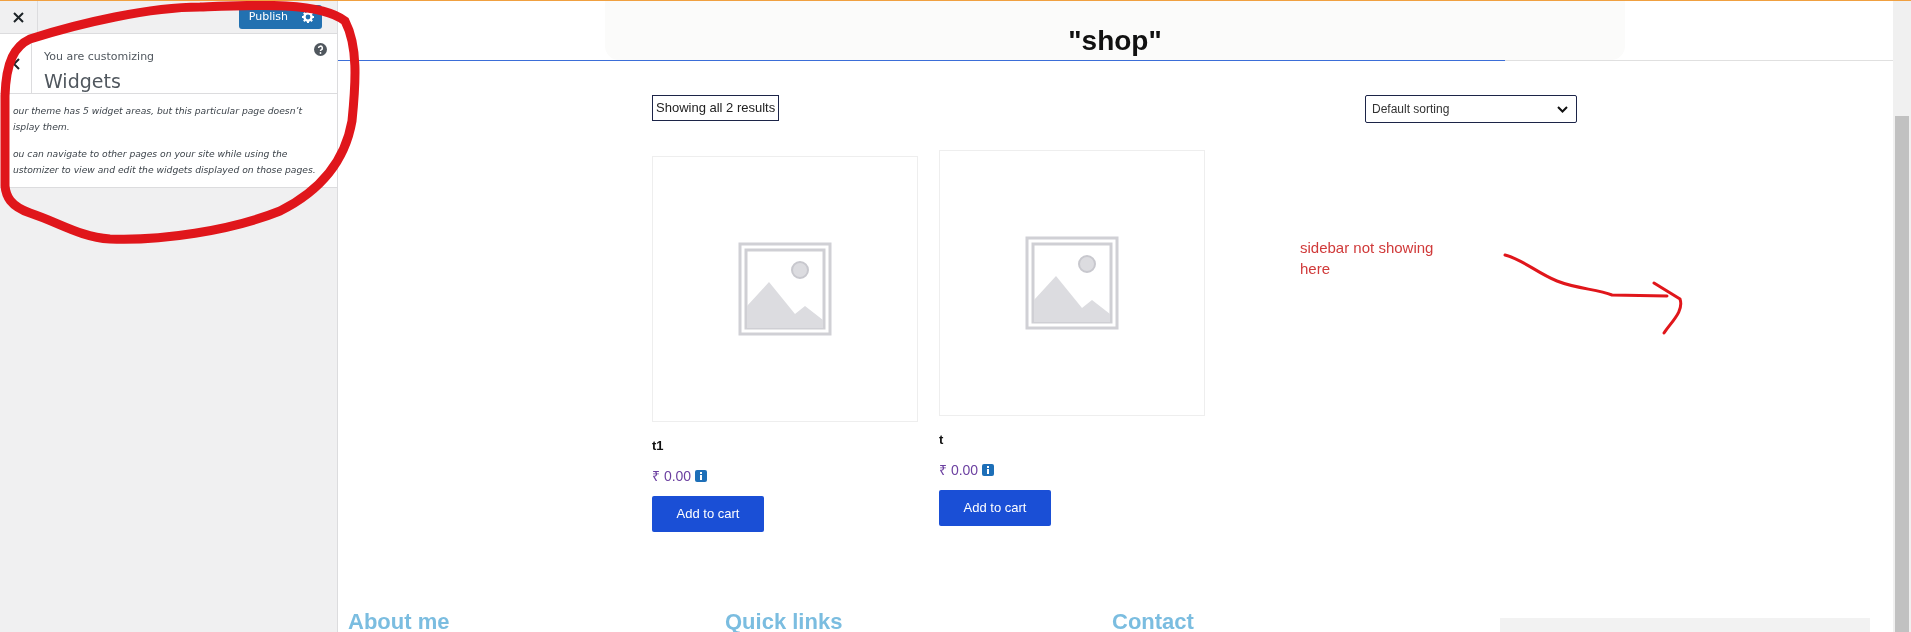  Describe the element at coordinates (83, 81) in the screenshot. I see `section-title: Widgets` at that location.